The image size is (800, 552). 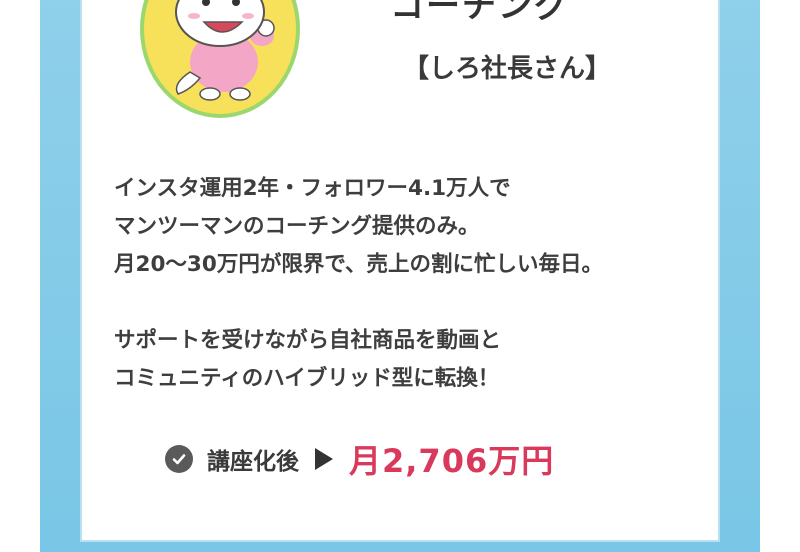 I want to click on description-line: インスタ運用2年・フォロワー4.1万人で, so click(x=312, y=188).